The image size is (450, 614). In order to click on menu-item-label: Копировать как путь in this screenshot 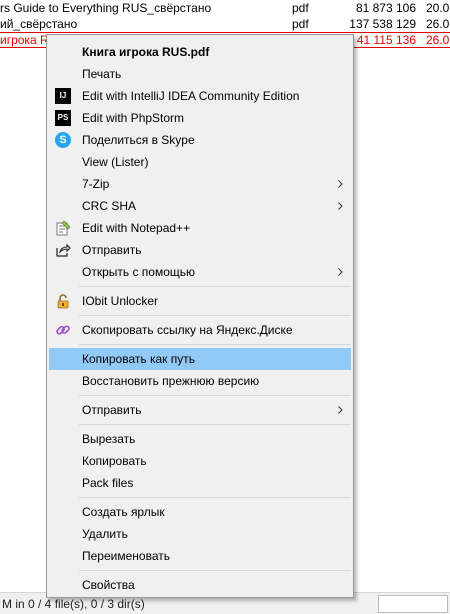, I will do `click(138, 359)`.